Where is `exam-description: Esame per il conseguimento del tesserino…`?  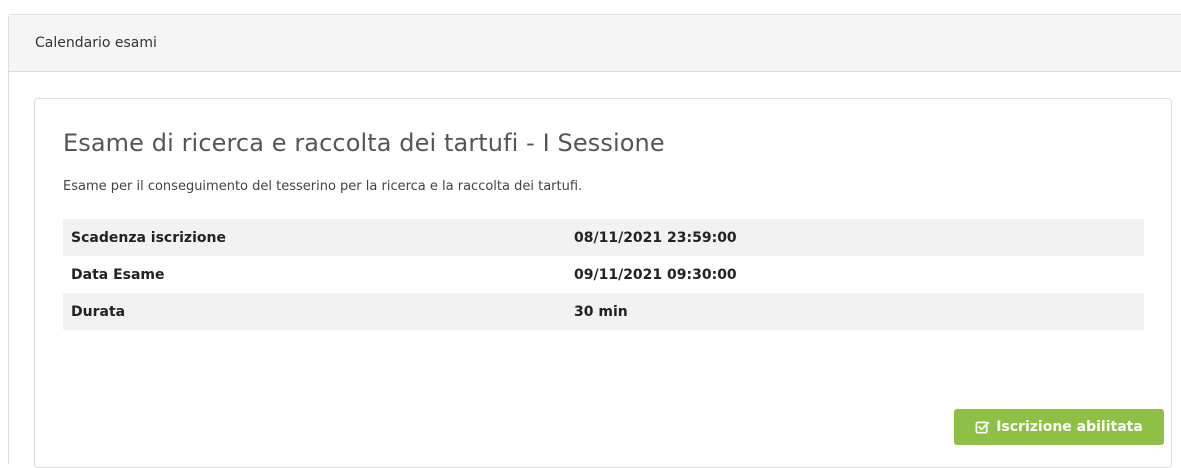 exam-description: Esame per il conseguimento del tesserino… is located at coordinates (323, 186).